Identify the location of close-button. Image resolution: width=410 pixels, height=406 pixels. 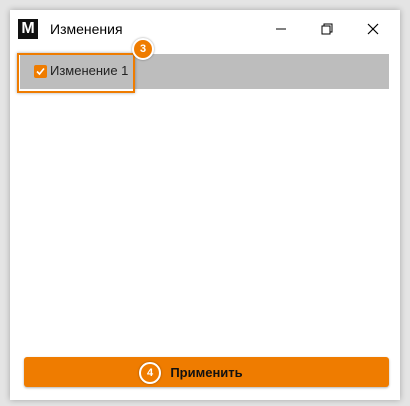
(373, 29).